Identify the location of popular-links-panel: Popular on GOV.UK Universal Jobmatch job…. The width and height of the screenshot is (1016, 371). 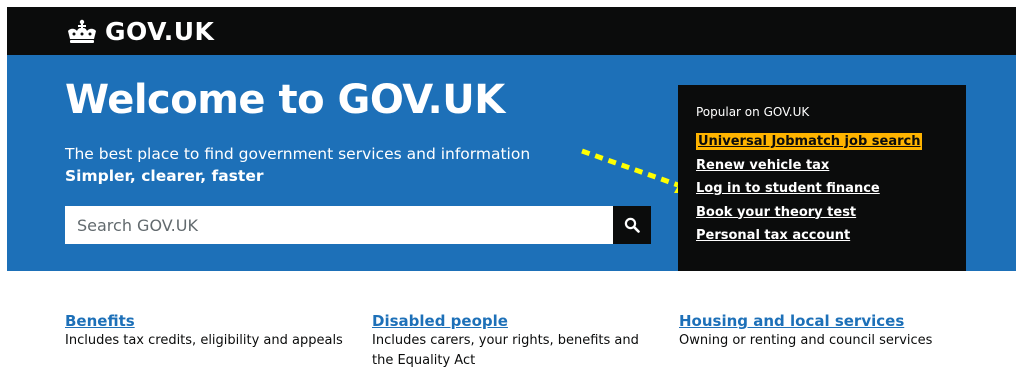
(822, 178).